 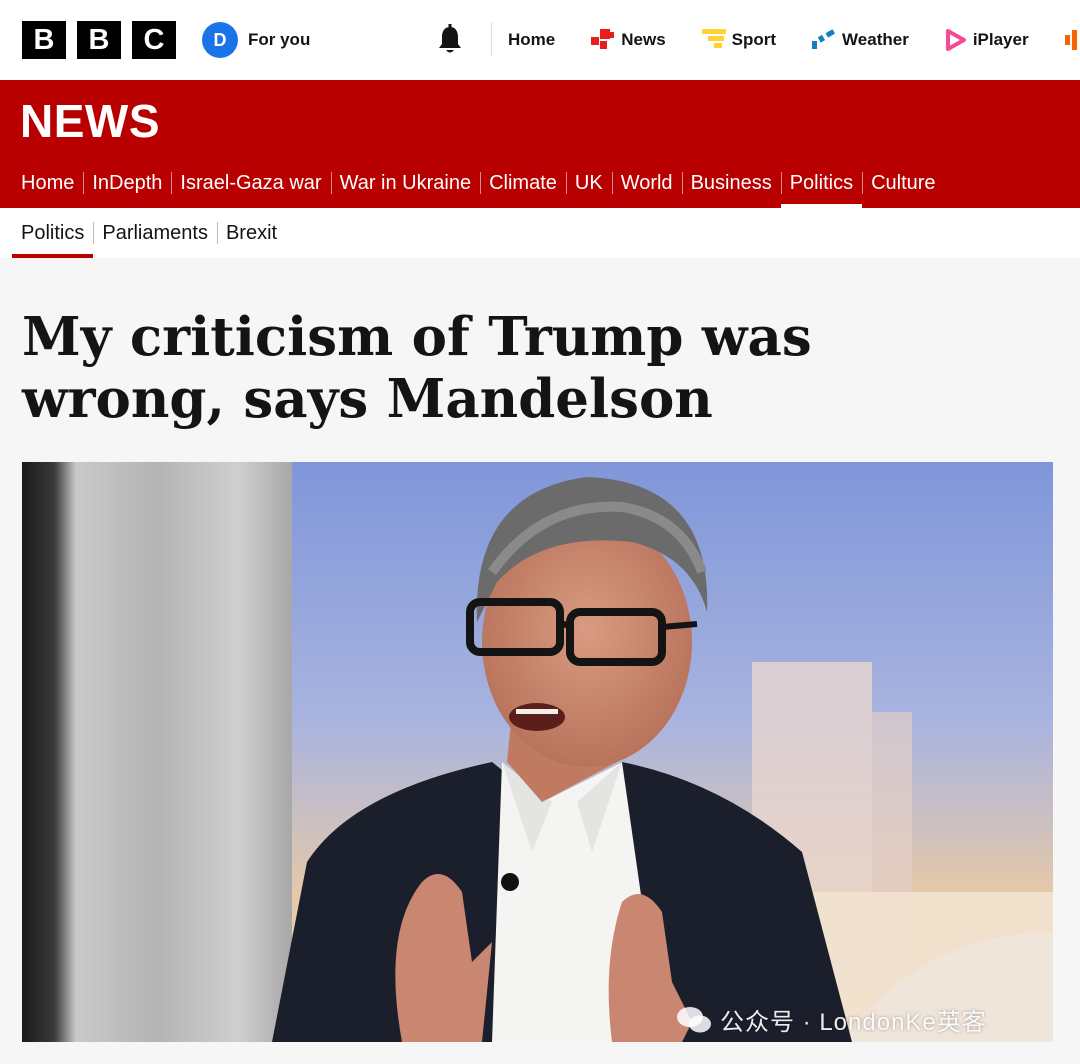 I want to click on nav-news: News, so click(x=628, y=40).